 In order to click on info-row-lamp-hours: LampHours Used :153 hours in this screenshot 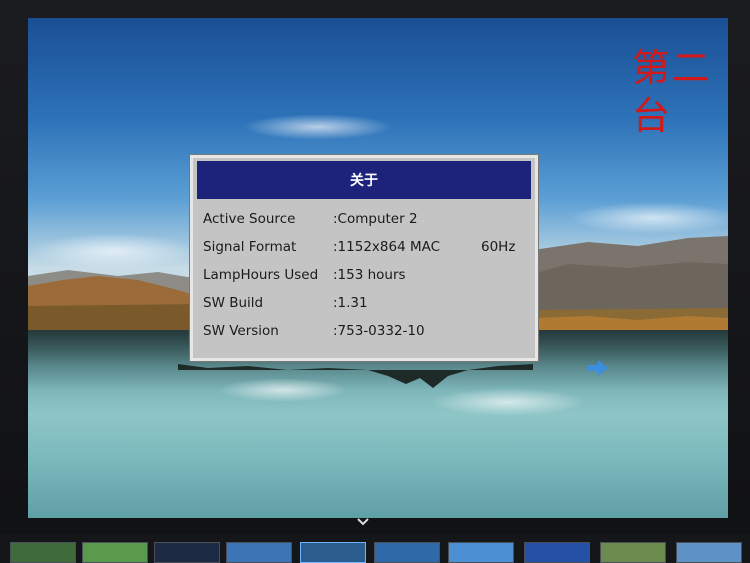, I will do `click(366, 275)`.